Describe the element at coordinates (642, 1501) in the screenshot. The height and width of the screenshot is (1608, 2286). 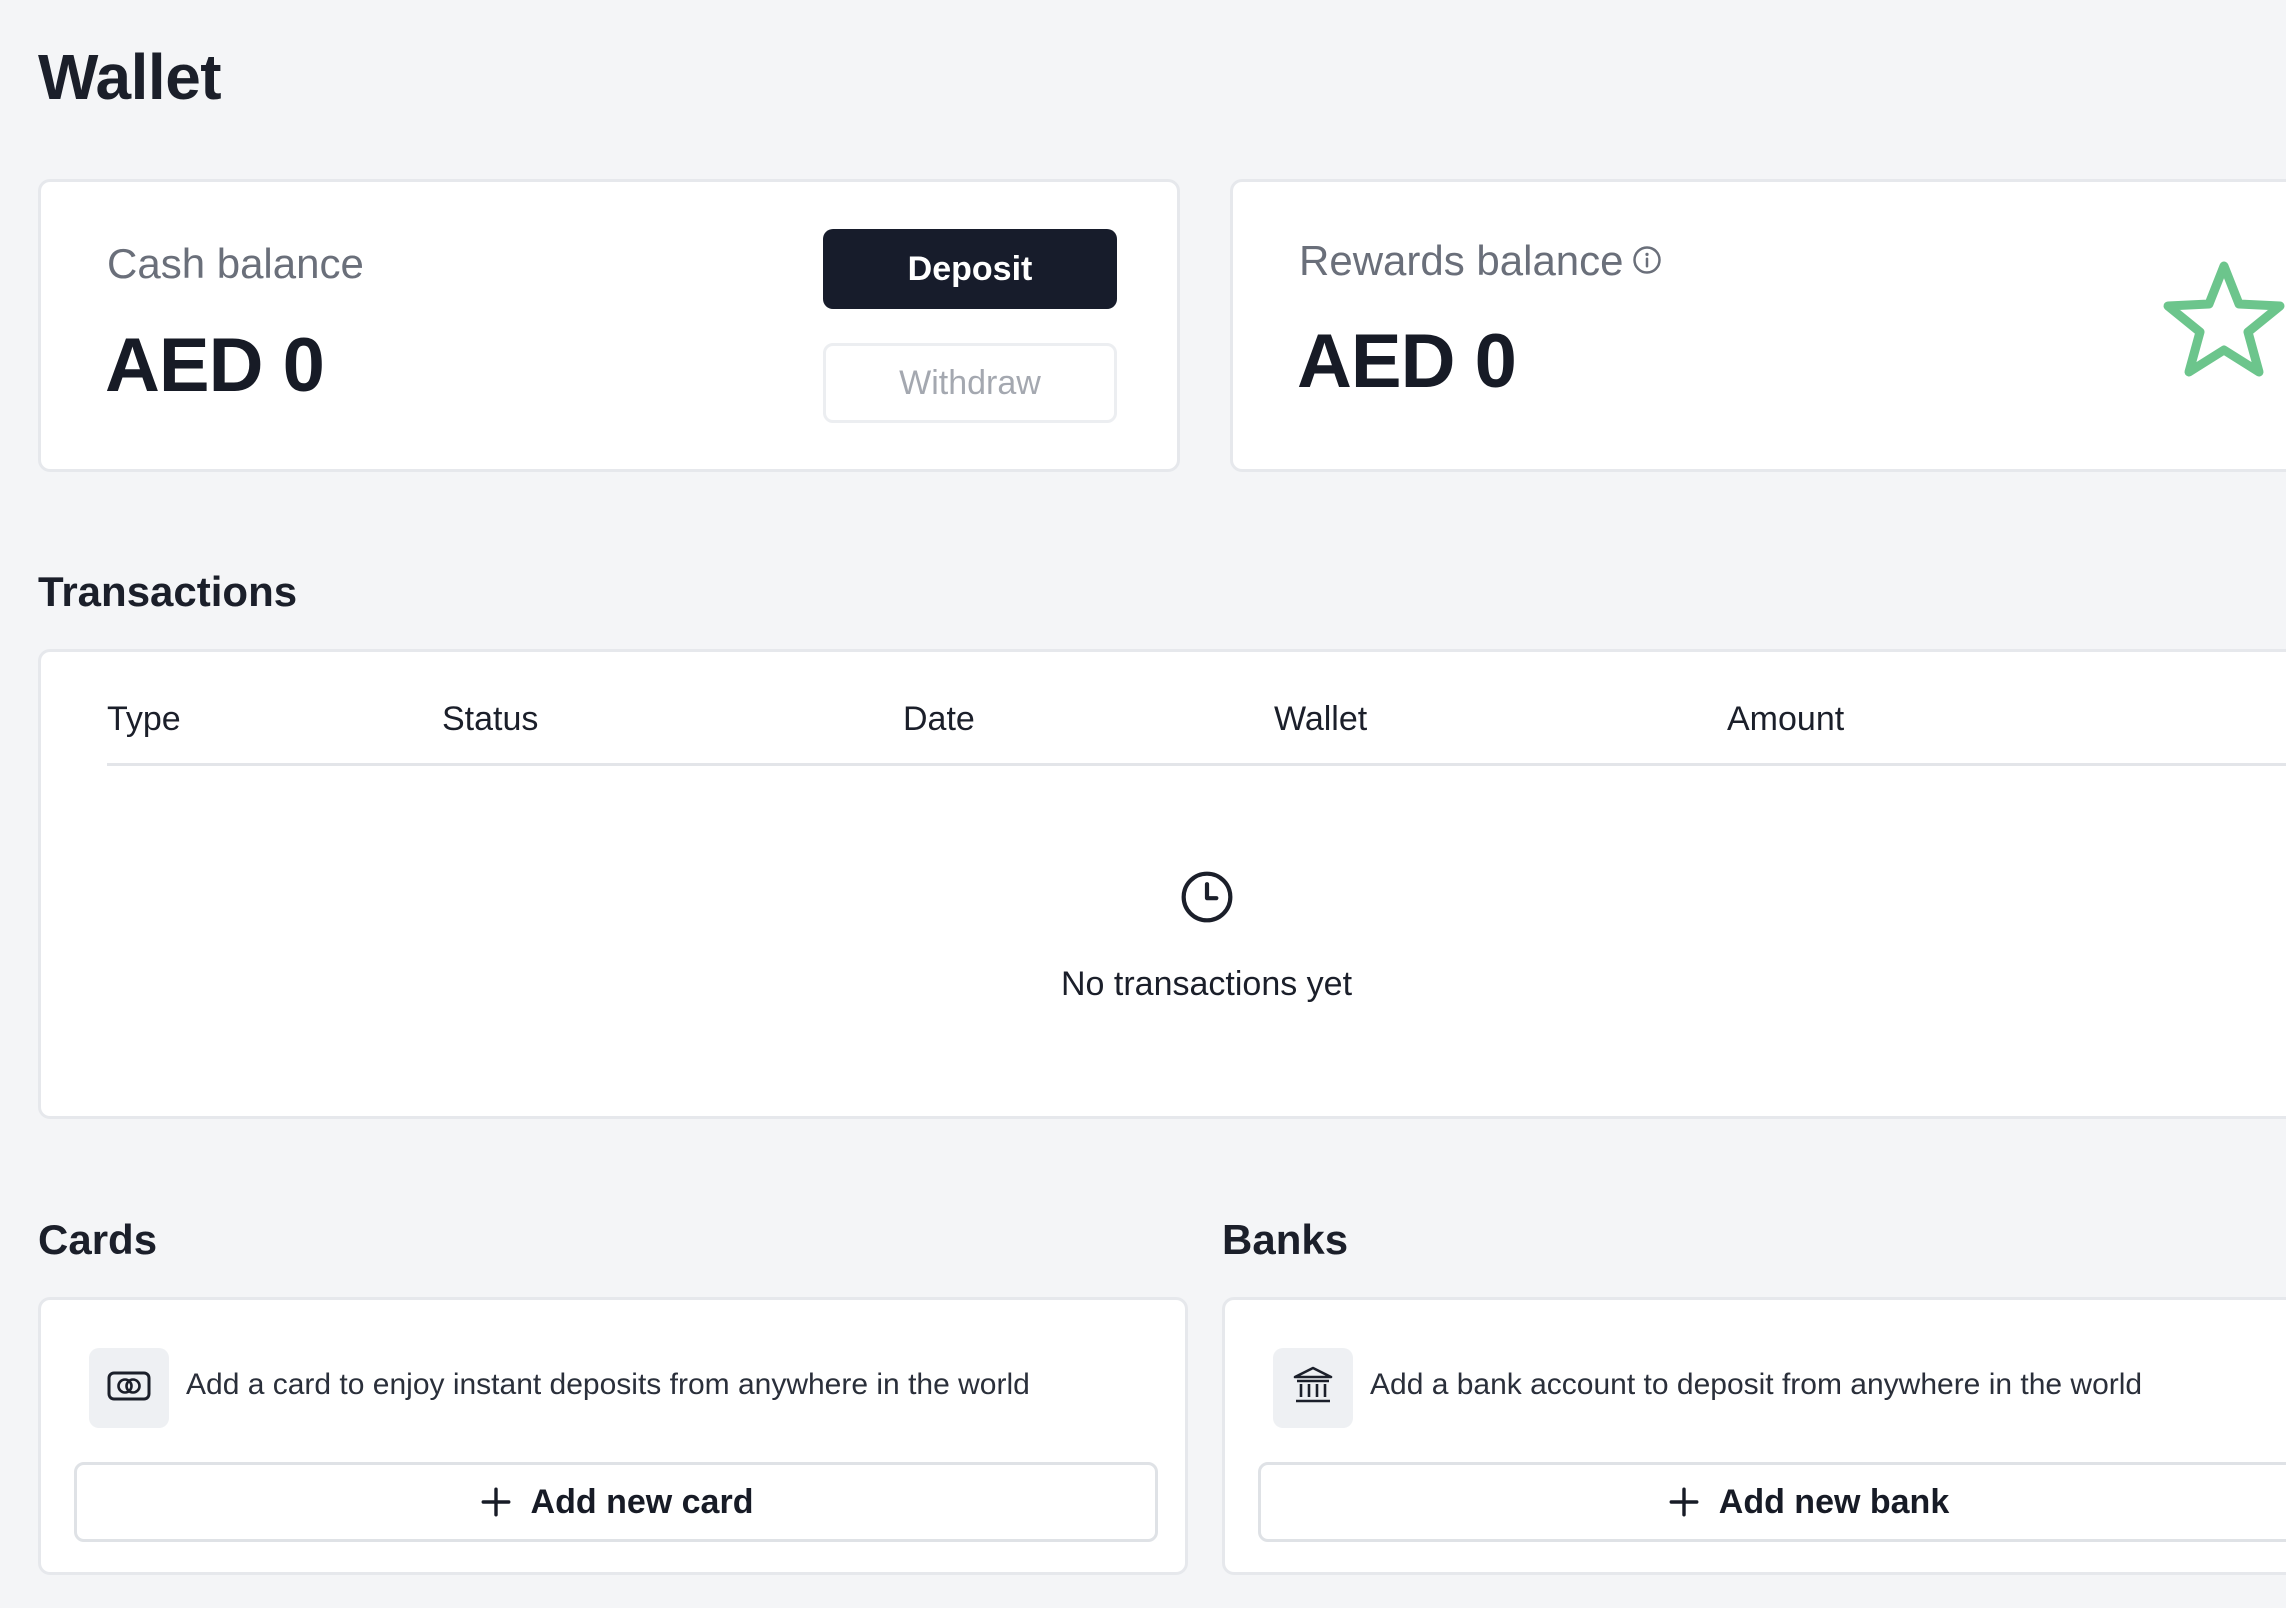
I see `add-new-card-label: Add new card` at that location.